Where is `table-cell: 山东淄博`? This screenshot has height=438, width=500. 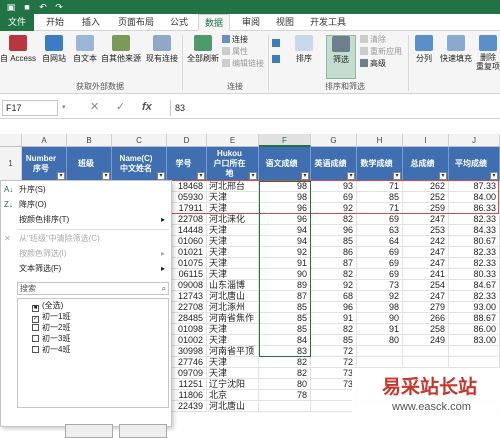 table-cell: 山东淄博 is located at coordinates (233, 285).